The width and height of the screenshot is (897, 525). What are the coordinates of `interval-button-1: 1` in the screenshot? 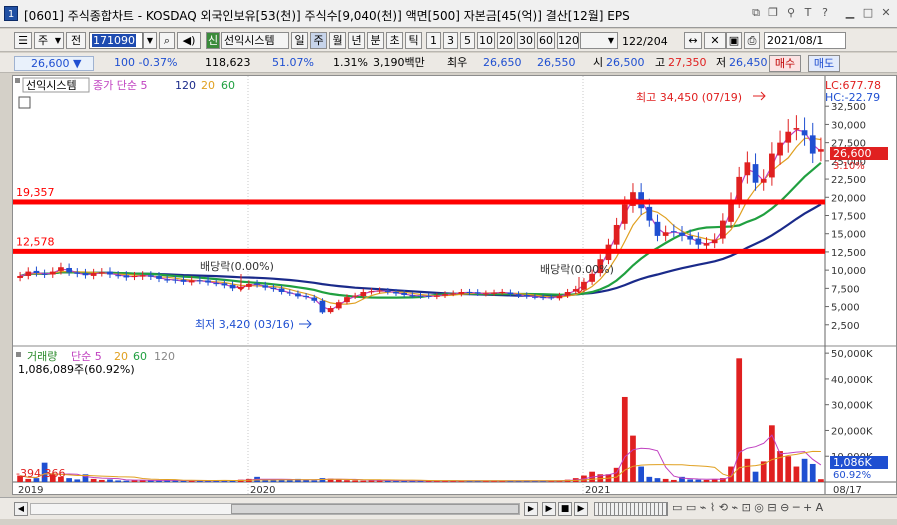 It's located at (433, 40).